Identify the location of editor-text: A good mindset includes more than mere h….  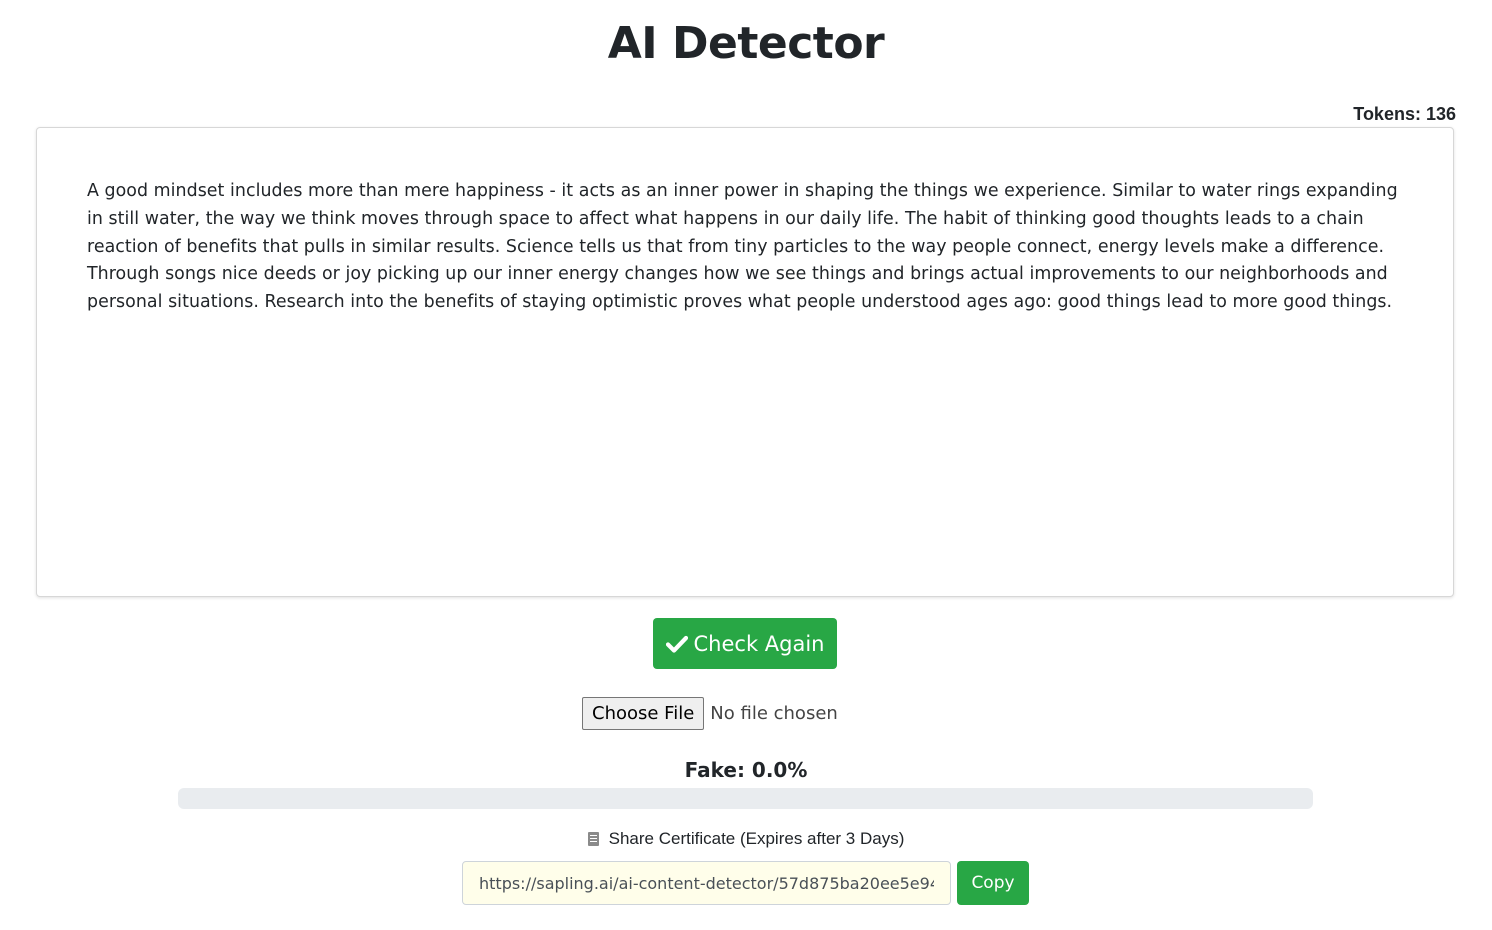
(745, 247).